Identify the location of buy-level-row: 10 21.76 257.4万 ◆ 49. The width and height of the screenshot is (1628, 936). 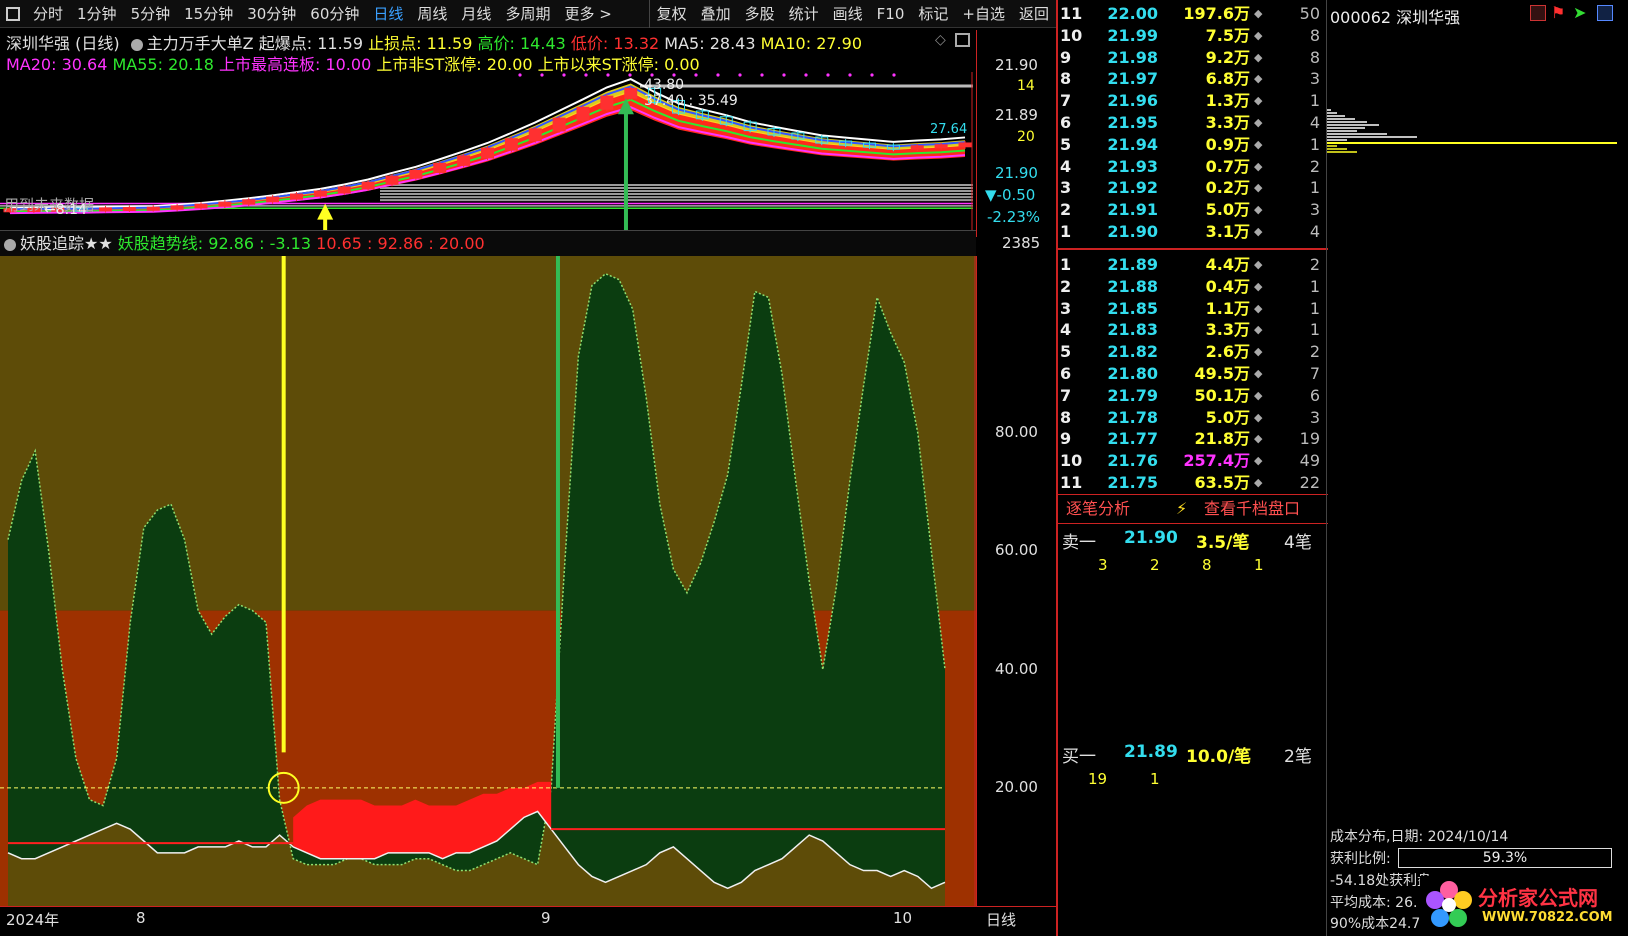
(1191, 461).